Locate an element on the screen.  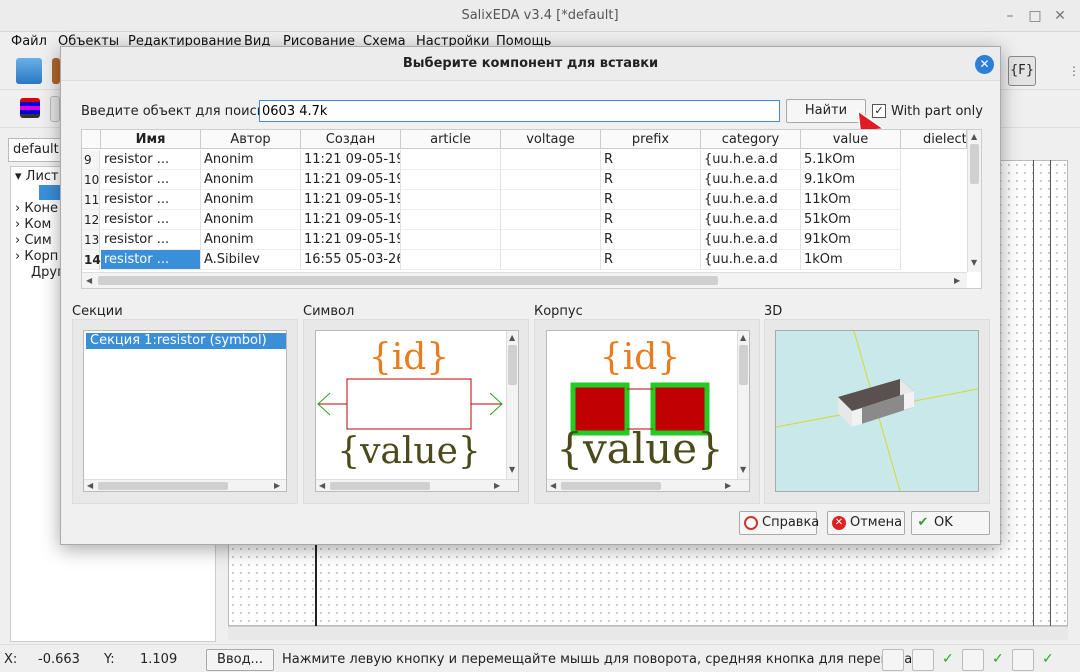
tree-item: › Корп is located at coordinates (36, 256).